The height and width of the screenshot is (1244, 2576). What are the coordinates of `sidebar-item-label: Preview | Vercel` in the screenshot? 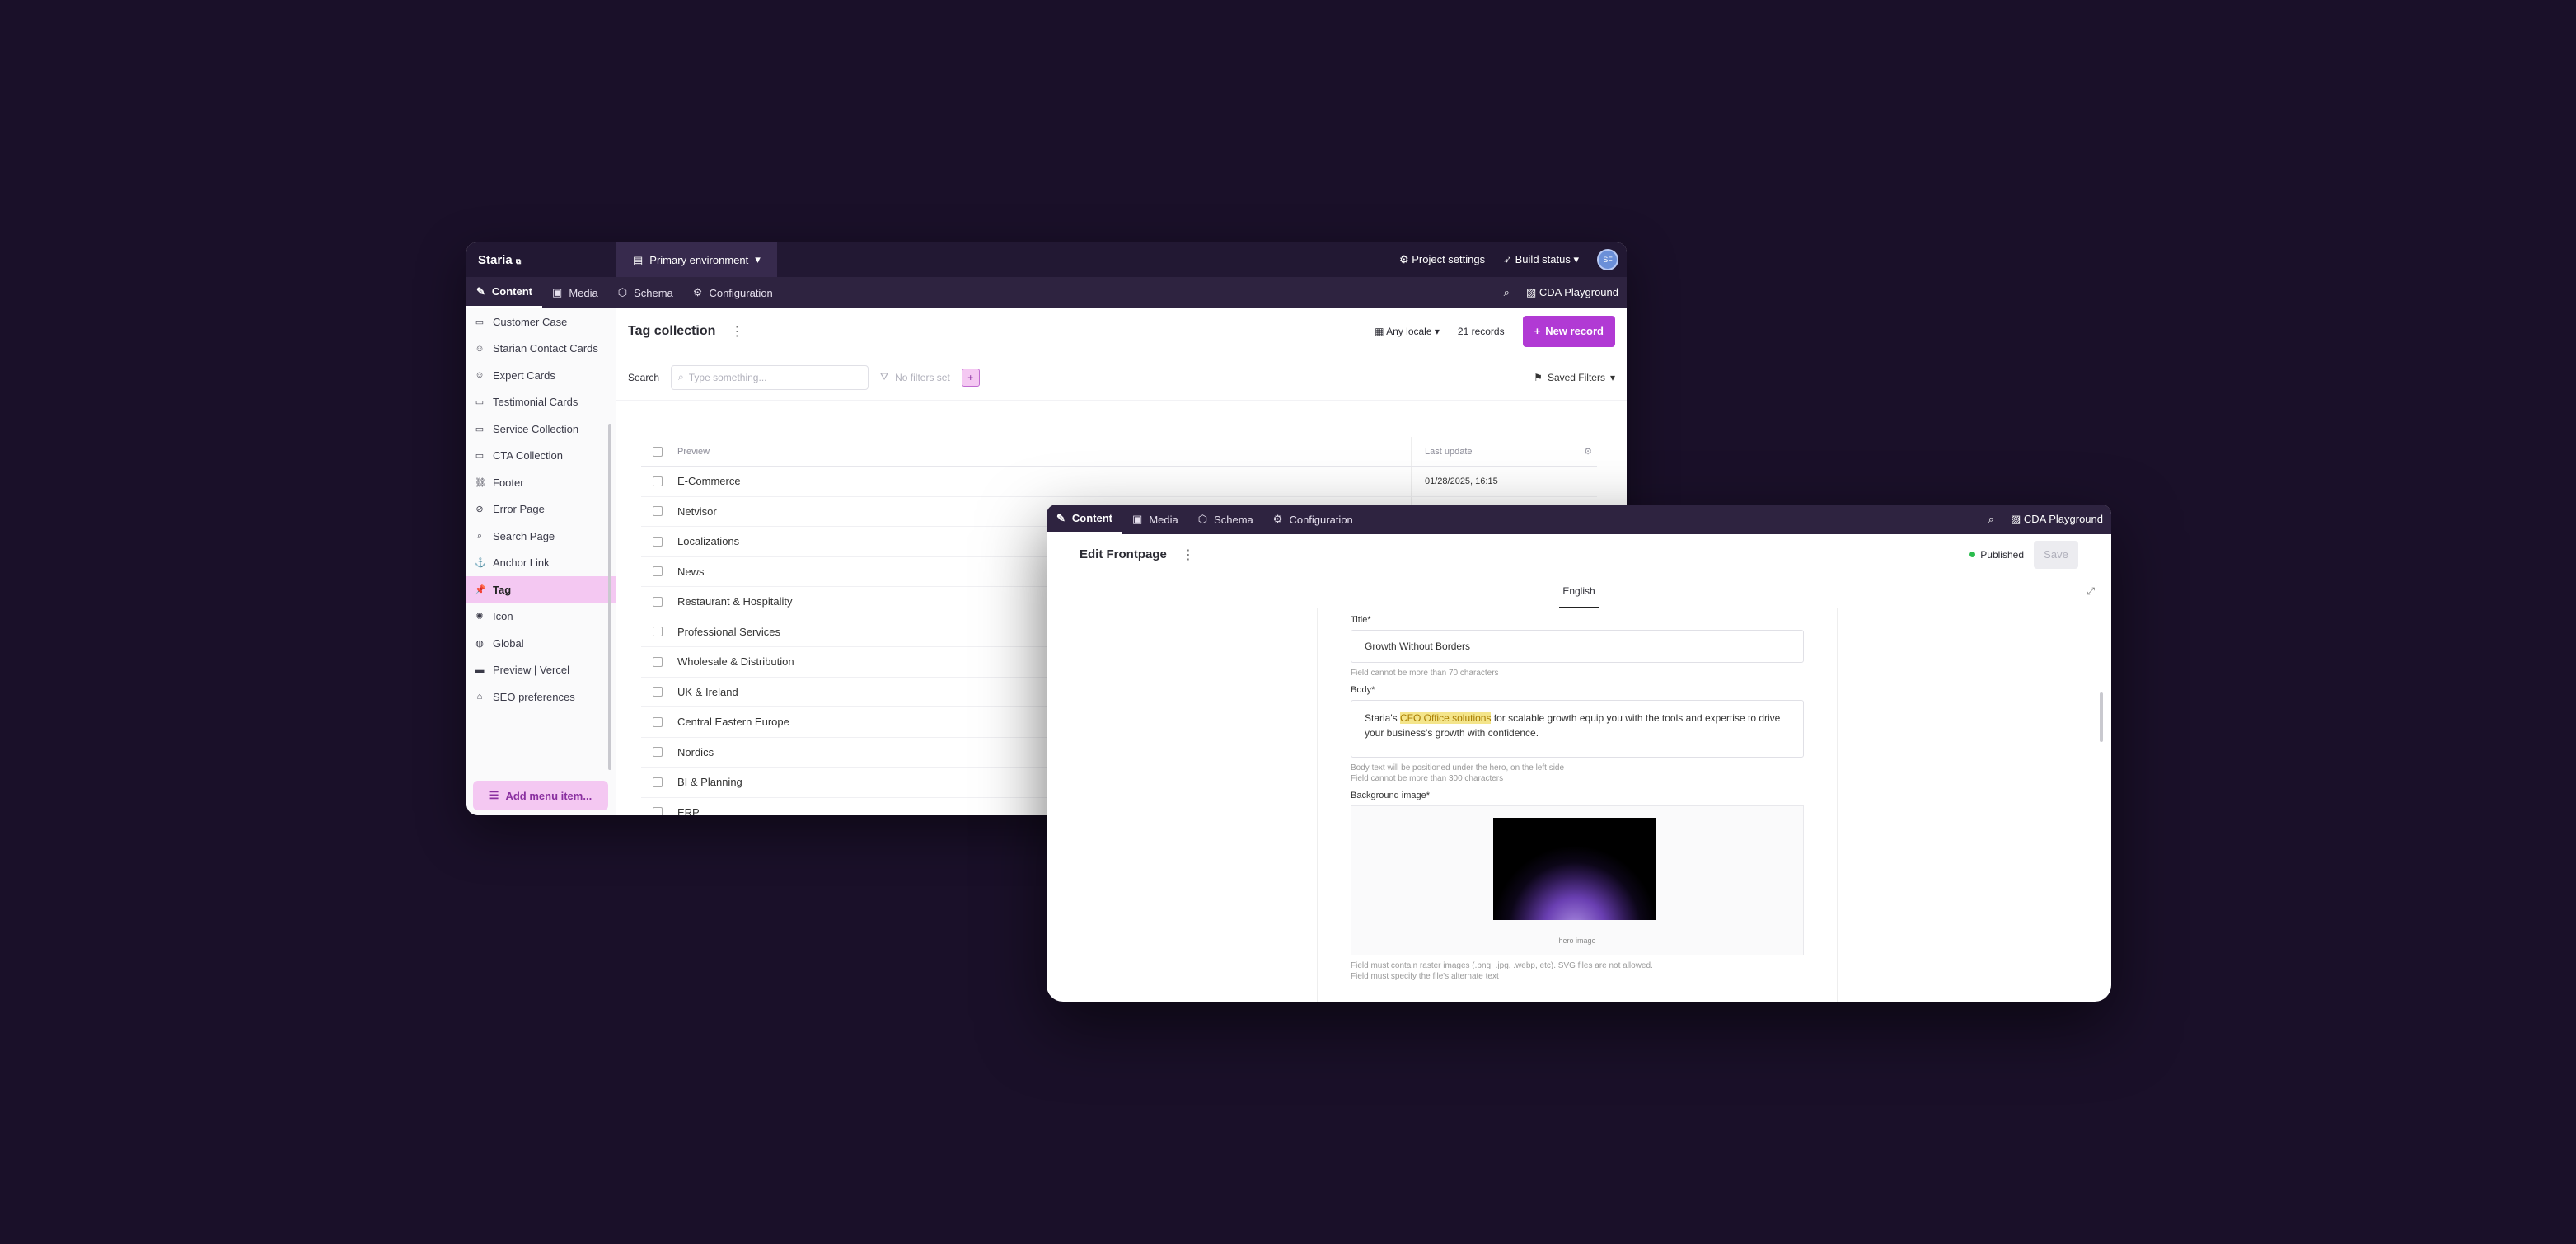 It's located at (531, 670).